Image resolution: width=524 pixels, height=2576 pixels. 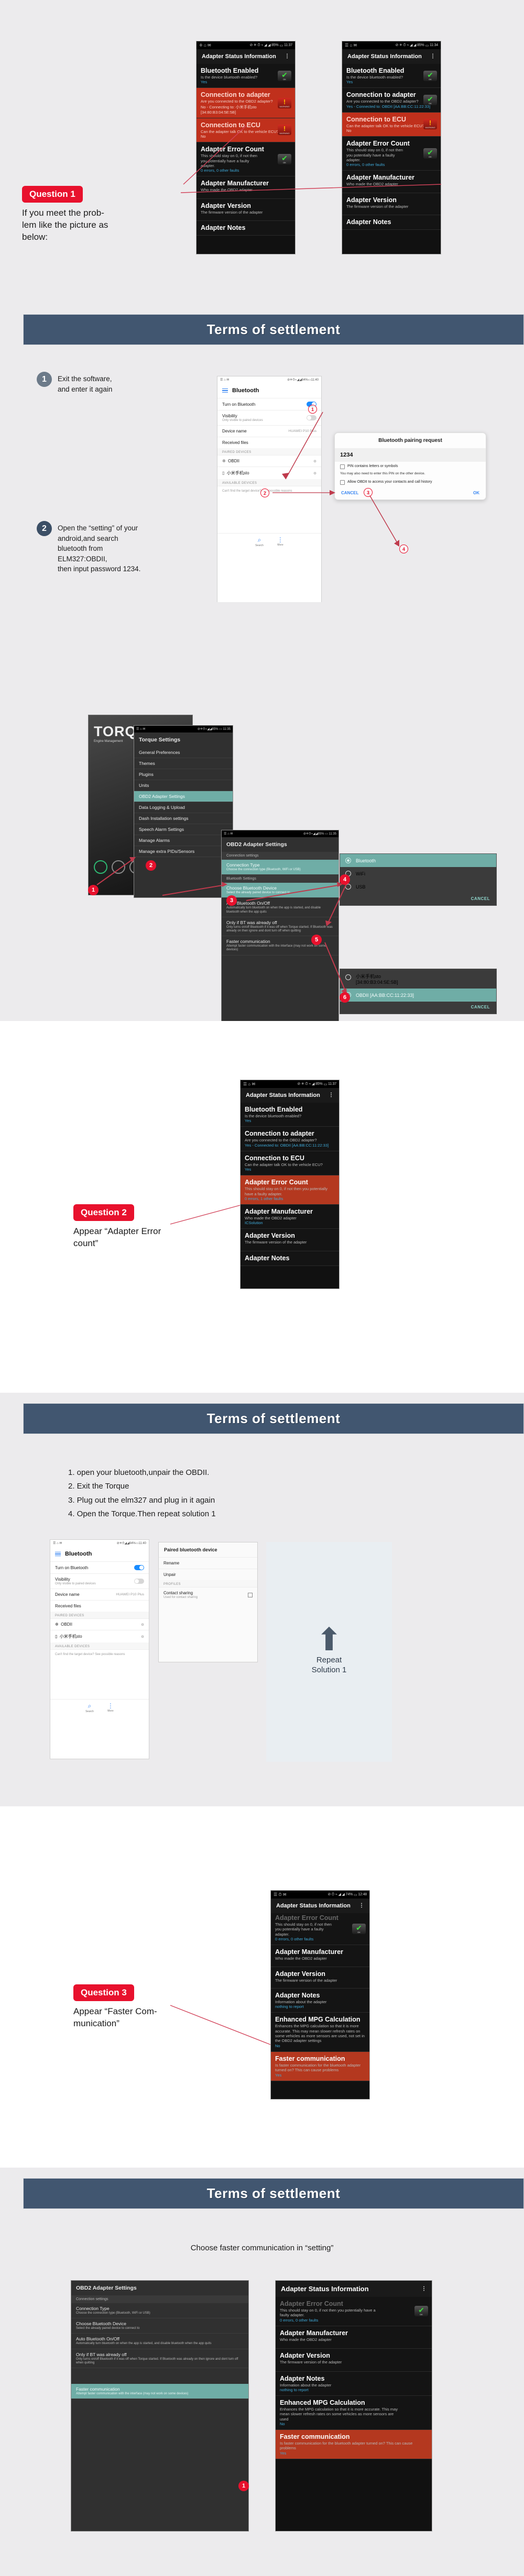 What do you see at coordinates (208, 1574) in the screenshot?
I see `unpair-row: Unpair` at bounding box center [208, 1574].